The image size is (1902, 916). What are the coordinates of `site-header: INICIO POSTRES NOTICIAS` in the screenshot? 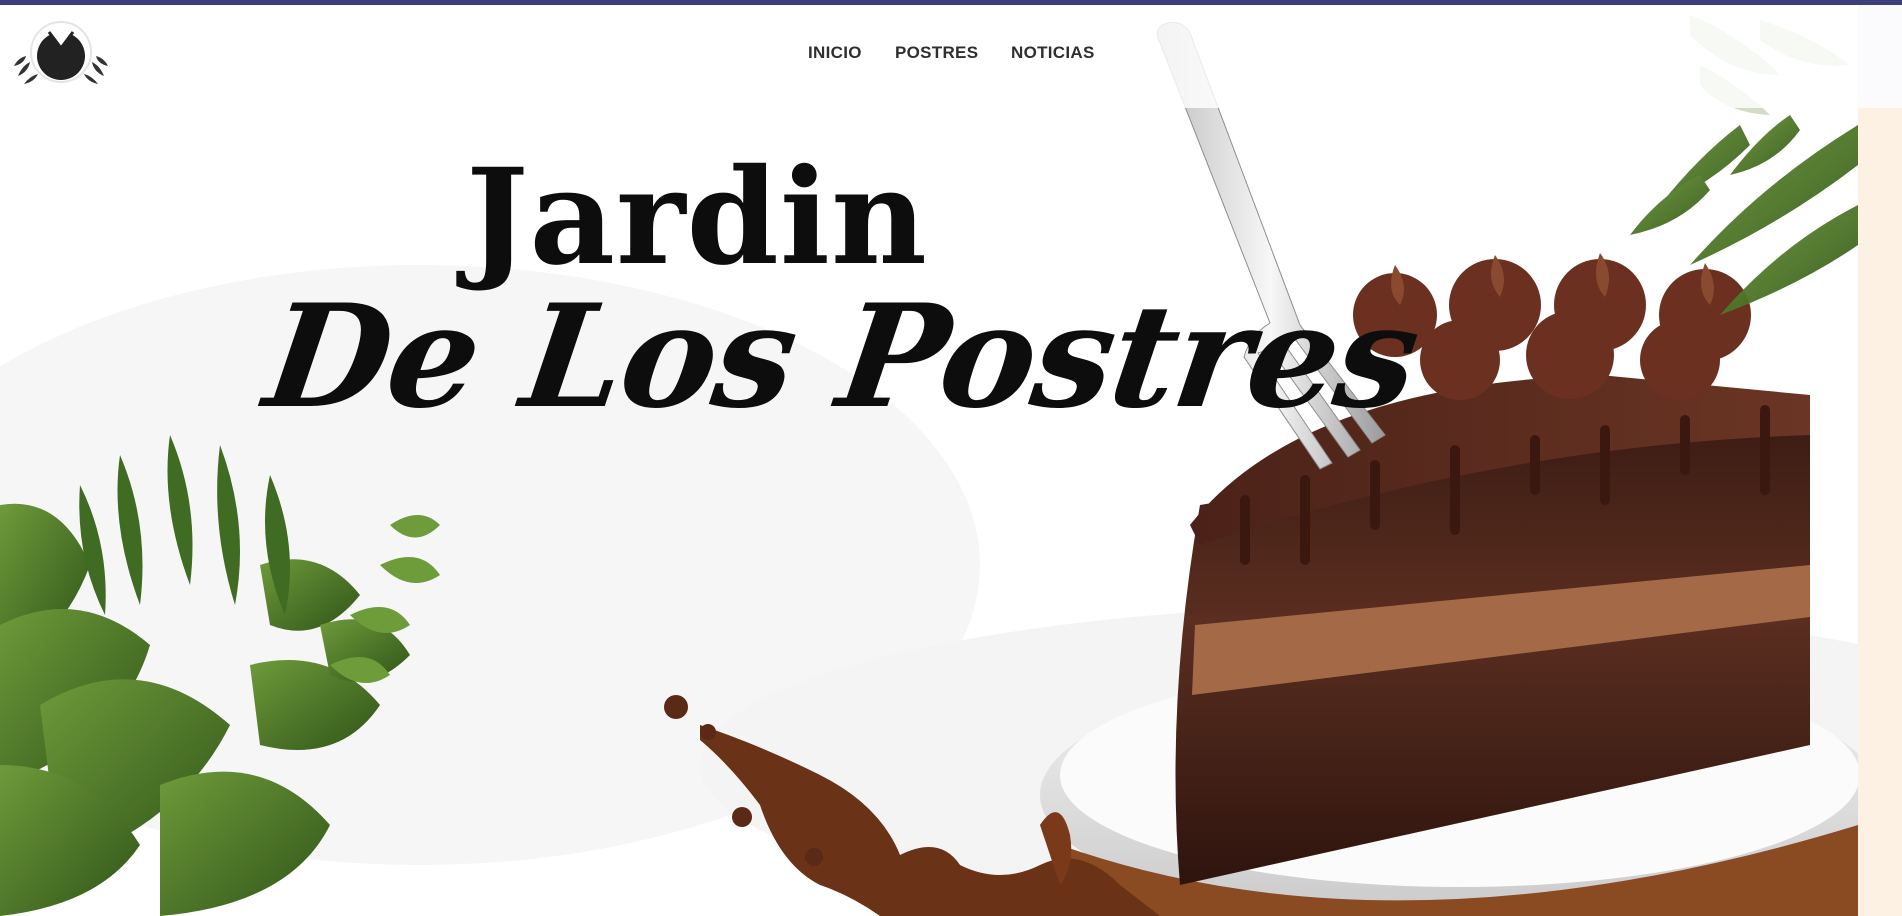 It's located at (929, 56).